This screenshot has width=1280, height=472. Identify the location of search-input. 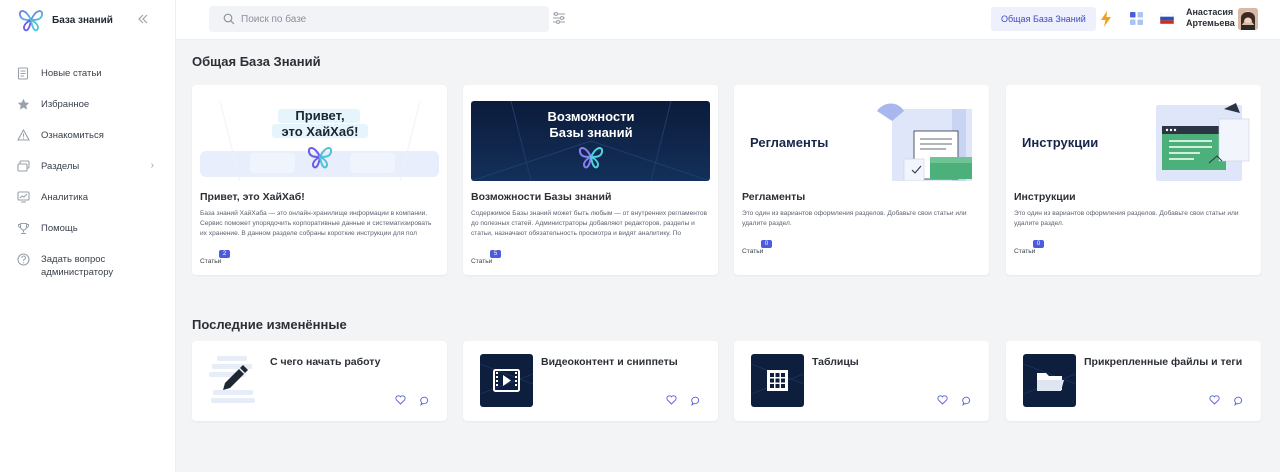
(381, 19).